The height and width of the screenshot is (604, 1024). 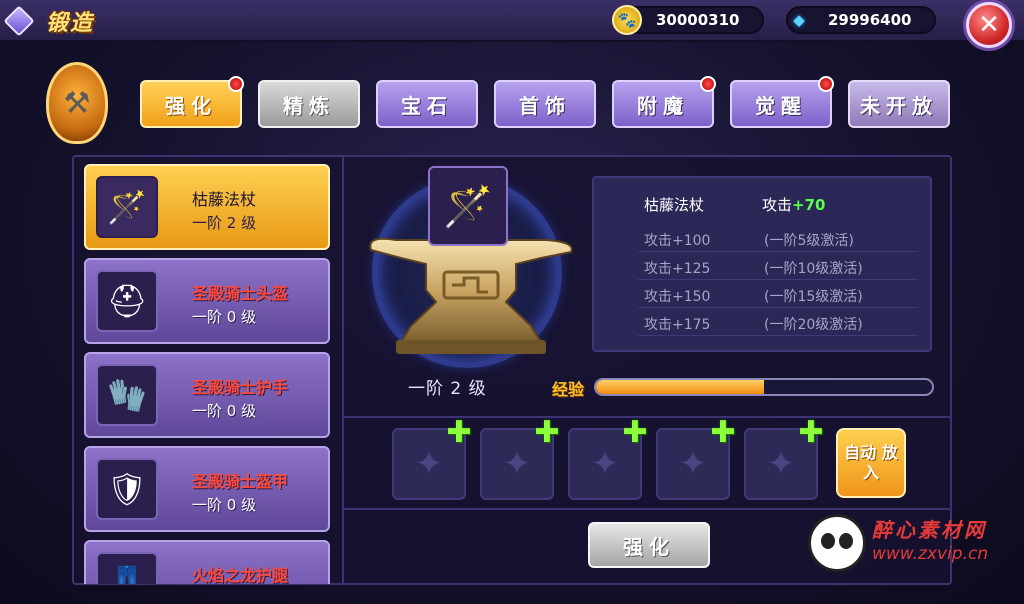 I want to click on gauntlet-icon: 🧤, so click(x=127, y=395).